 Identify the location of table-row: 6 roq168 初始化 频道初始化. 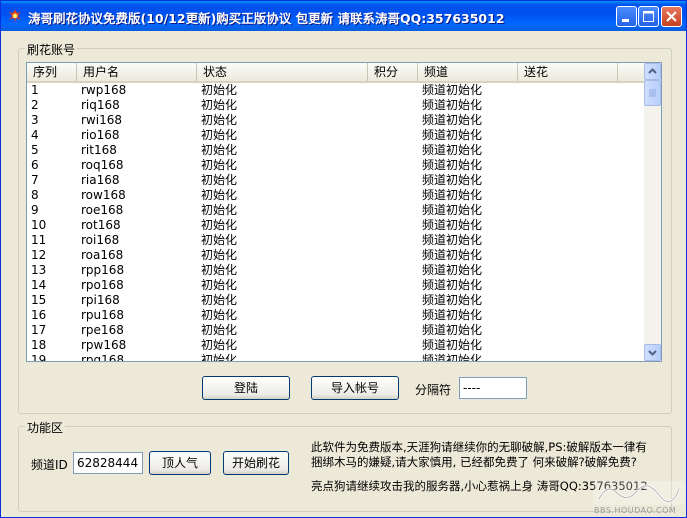
(336, 165).